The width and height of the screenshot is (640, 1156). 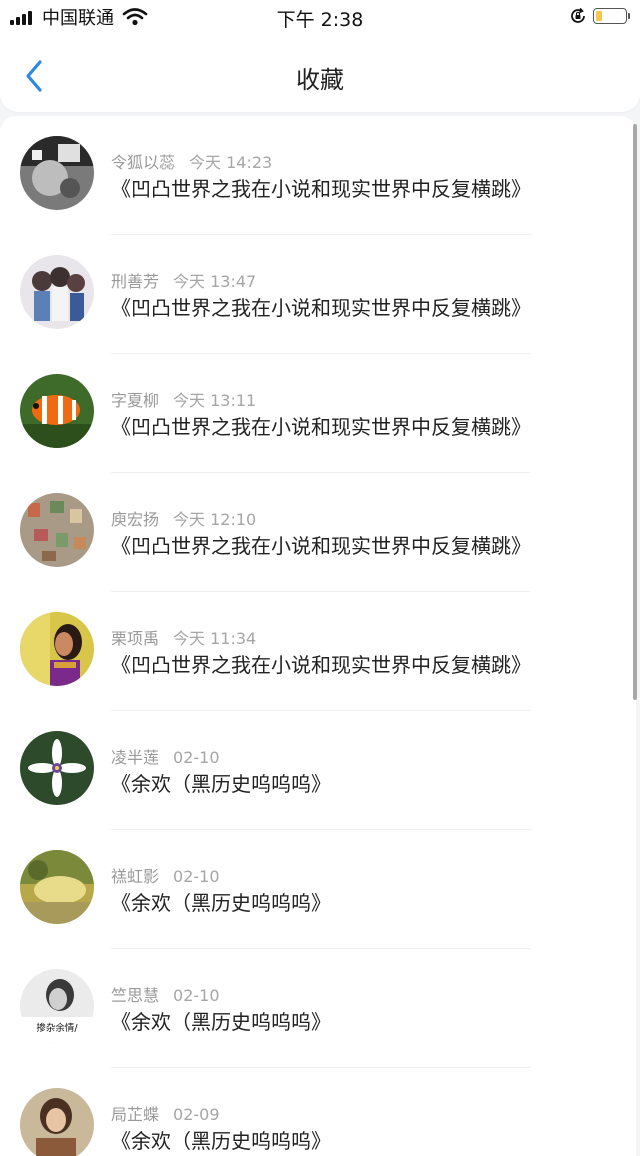 I want to click on navigation-bar: 收藏, so click(x=320, y=74).